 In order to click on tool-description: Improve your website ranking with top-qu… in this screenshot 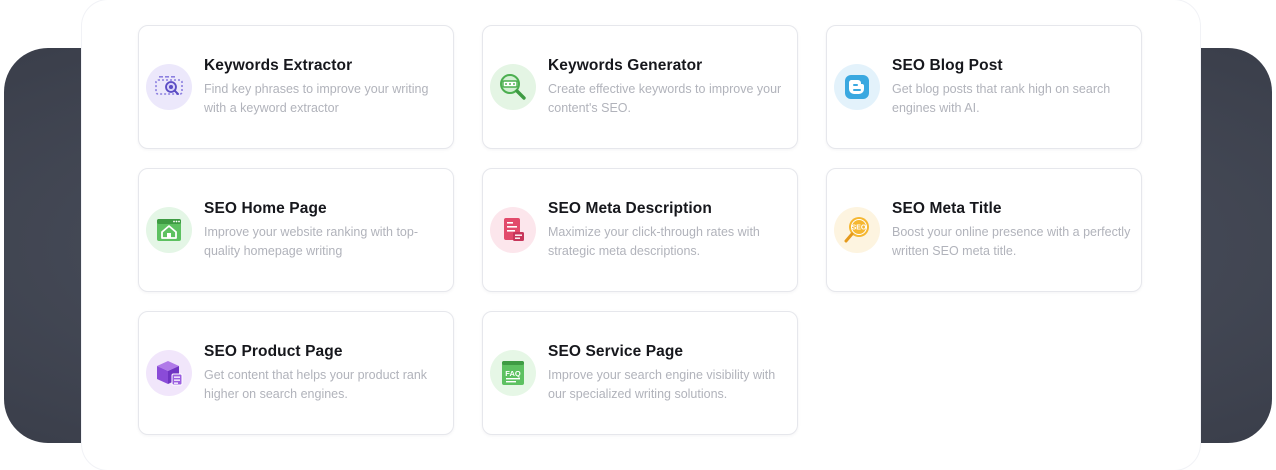, I will do `click(311, 241)`.